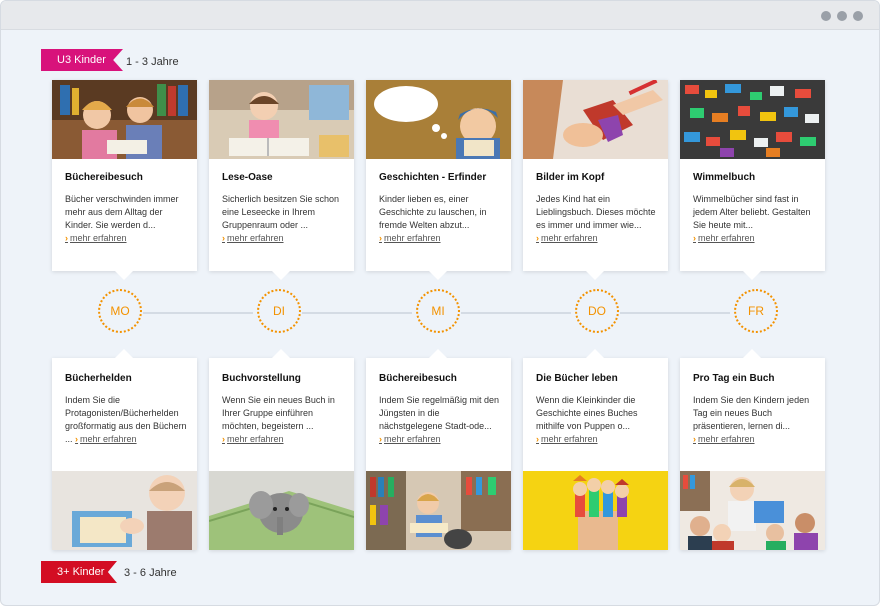 This screenshot has width=880, height=606. What do you see at coordinates (261, 378) in the screenshot?
I see `card-title: Buchvorstellung` at bounding box center [261, 378].